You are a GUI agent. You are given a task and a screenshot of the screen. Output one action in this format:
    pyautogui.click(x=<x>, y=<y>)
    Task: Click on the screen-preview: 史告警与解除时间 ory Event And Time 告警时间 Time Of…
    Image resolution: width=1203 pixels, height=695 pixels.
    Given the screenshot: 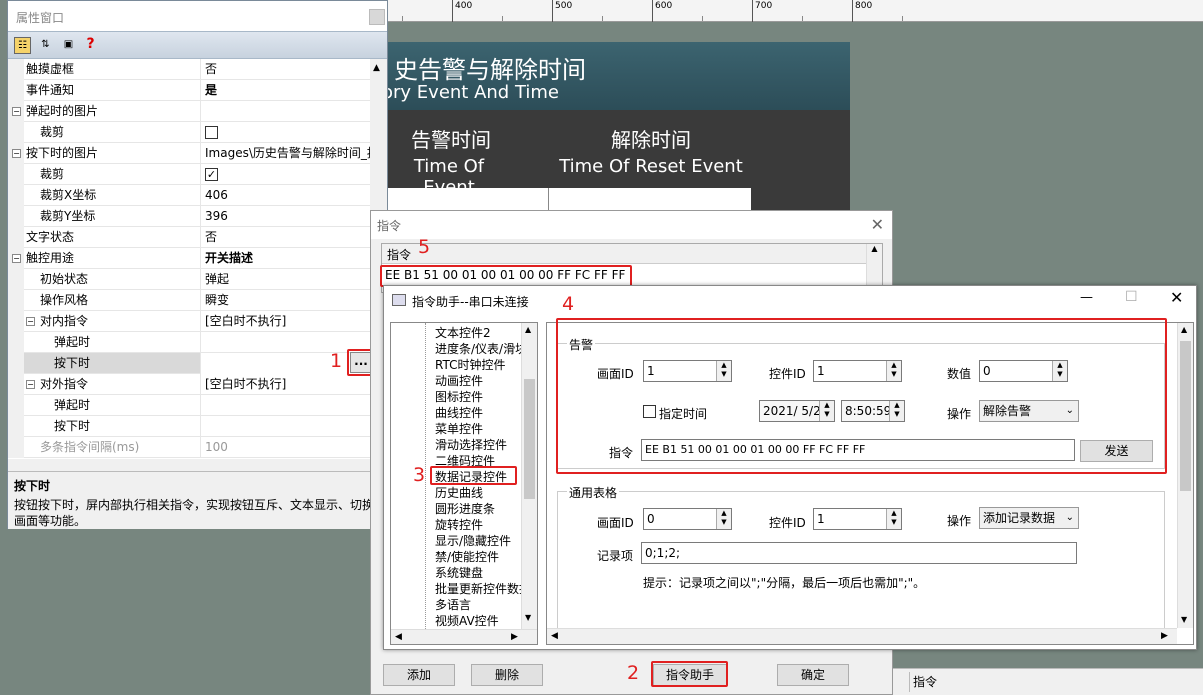 What is the action you would take?
    pyautogui.click(x=616, y=137)
    